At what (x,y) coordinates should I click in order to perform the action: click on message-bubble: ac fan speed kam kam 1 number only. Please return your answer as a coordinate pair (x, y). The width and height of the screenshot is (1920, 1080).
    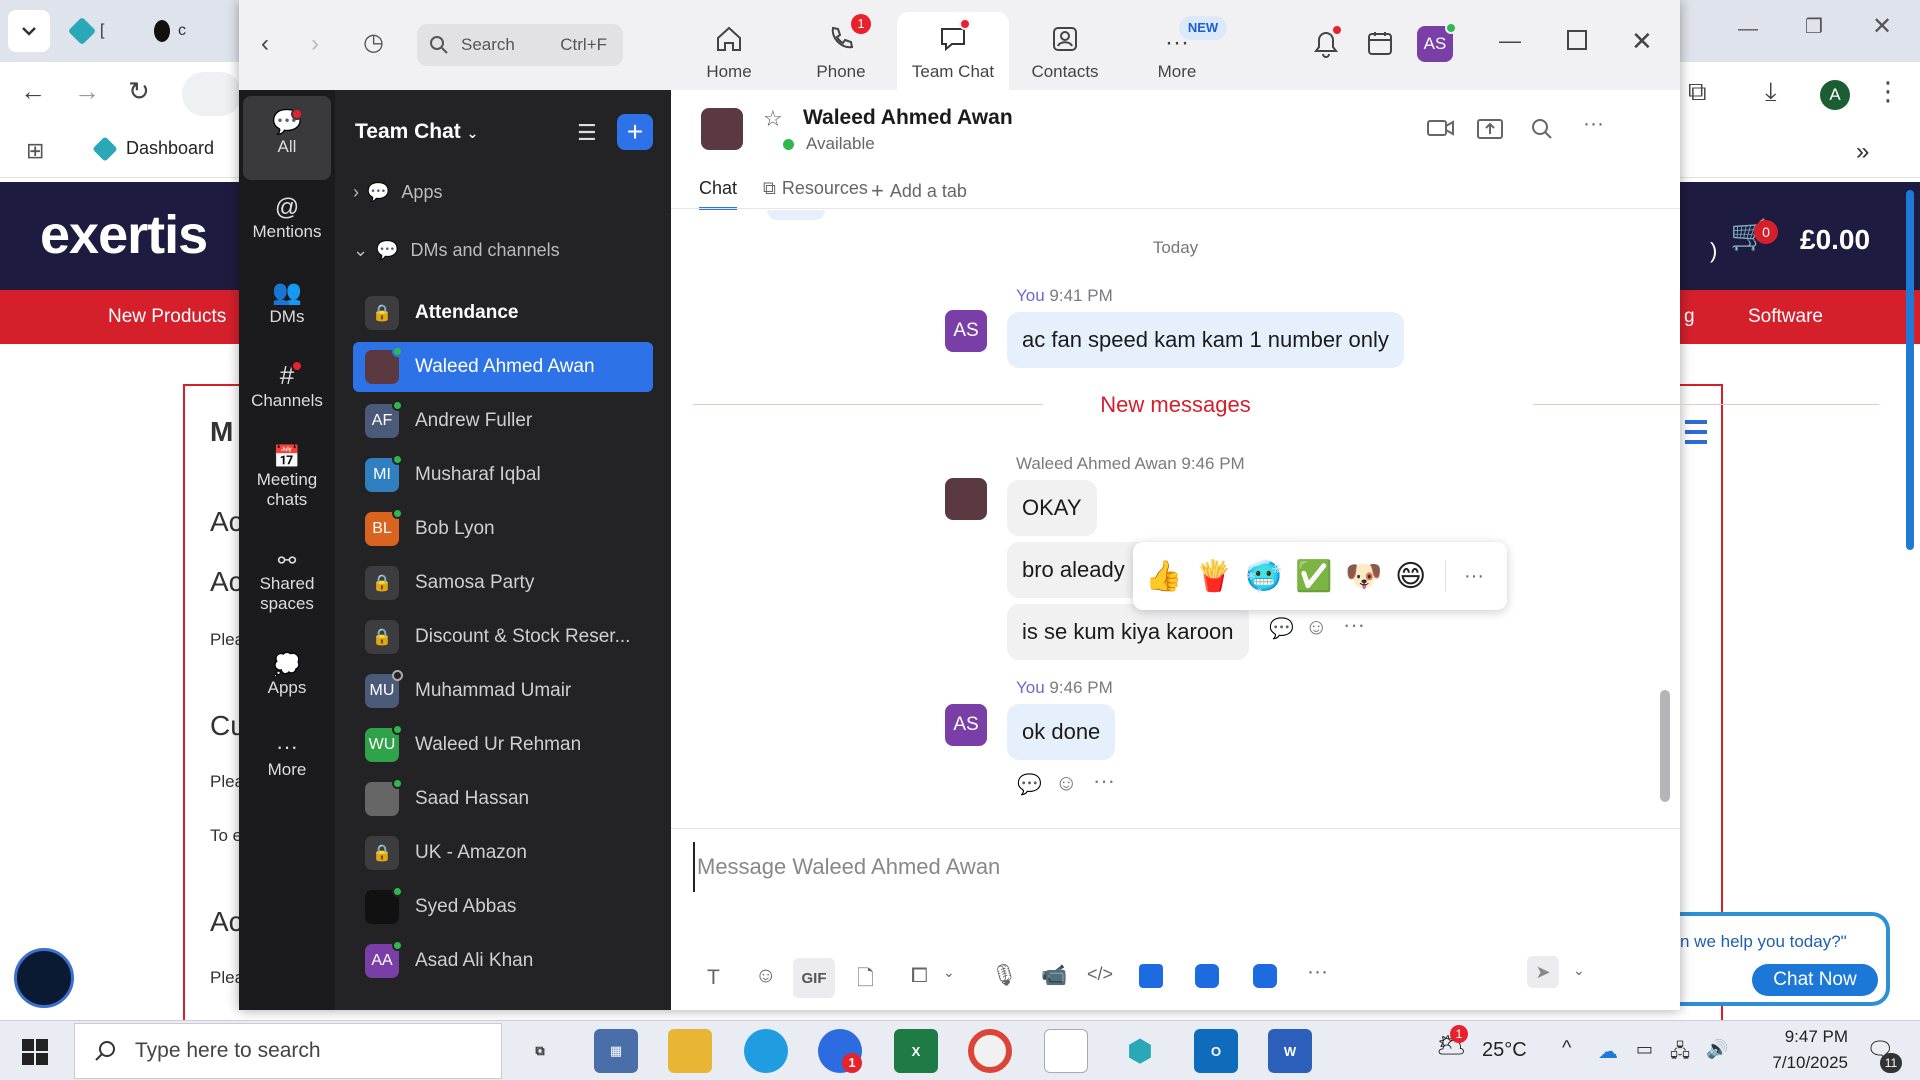
    Looking at the image, I should click on (1205, 340).